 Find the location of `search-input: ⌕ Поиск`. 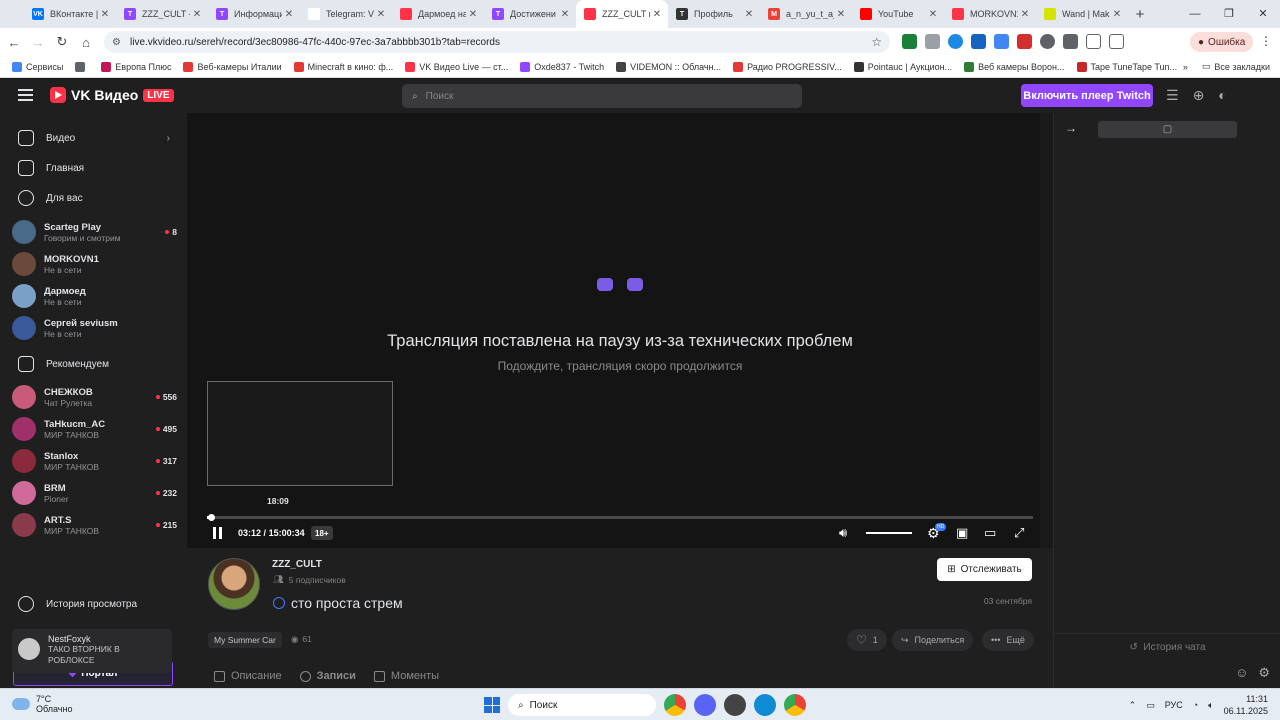

search-input: ⌕ Поиск is located at coordinates (602, 96).